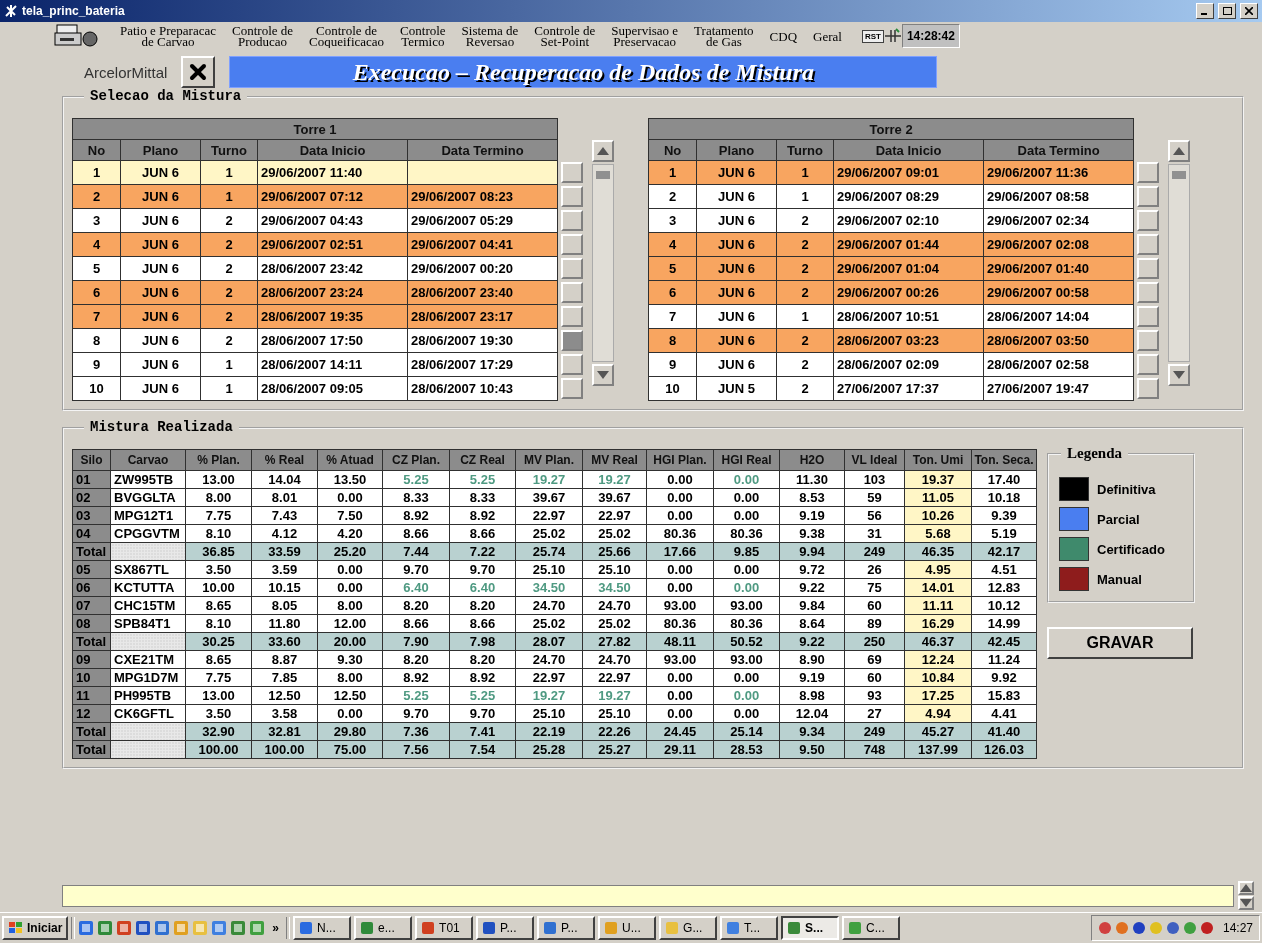  I want to click on maximize-icon, so click(1227, 11).